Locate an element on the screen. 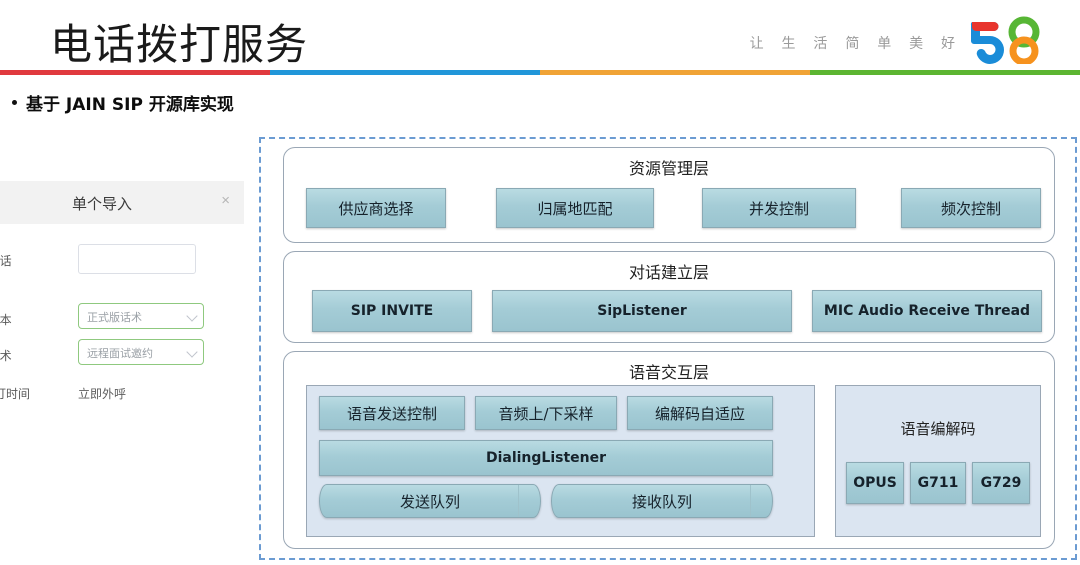 The width and height of the screenshot is (1080, 565). node-codec-adaptive: 编解码自适应 is located at coordinates (700, 413).